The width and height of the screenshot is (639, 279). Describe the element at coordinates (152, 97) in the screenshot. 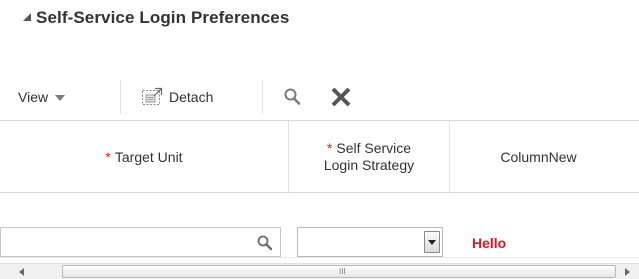

I see `detach-icon` at that location.